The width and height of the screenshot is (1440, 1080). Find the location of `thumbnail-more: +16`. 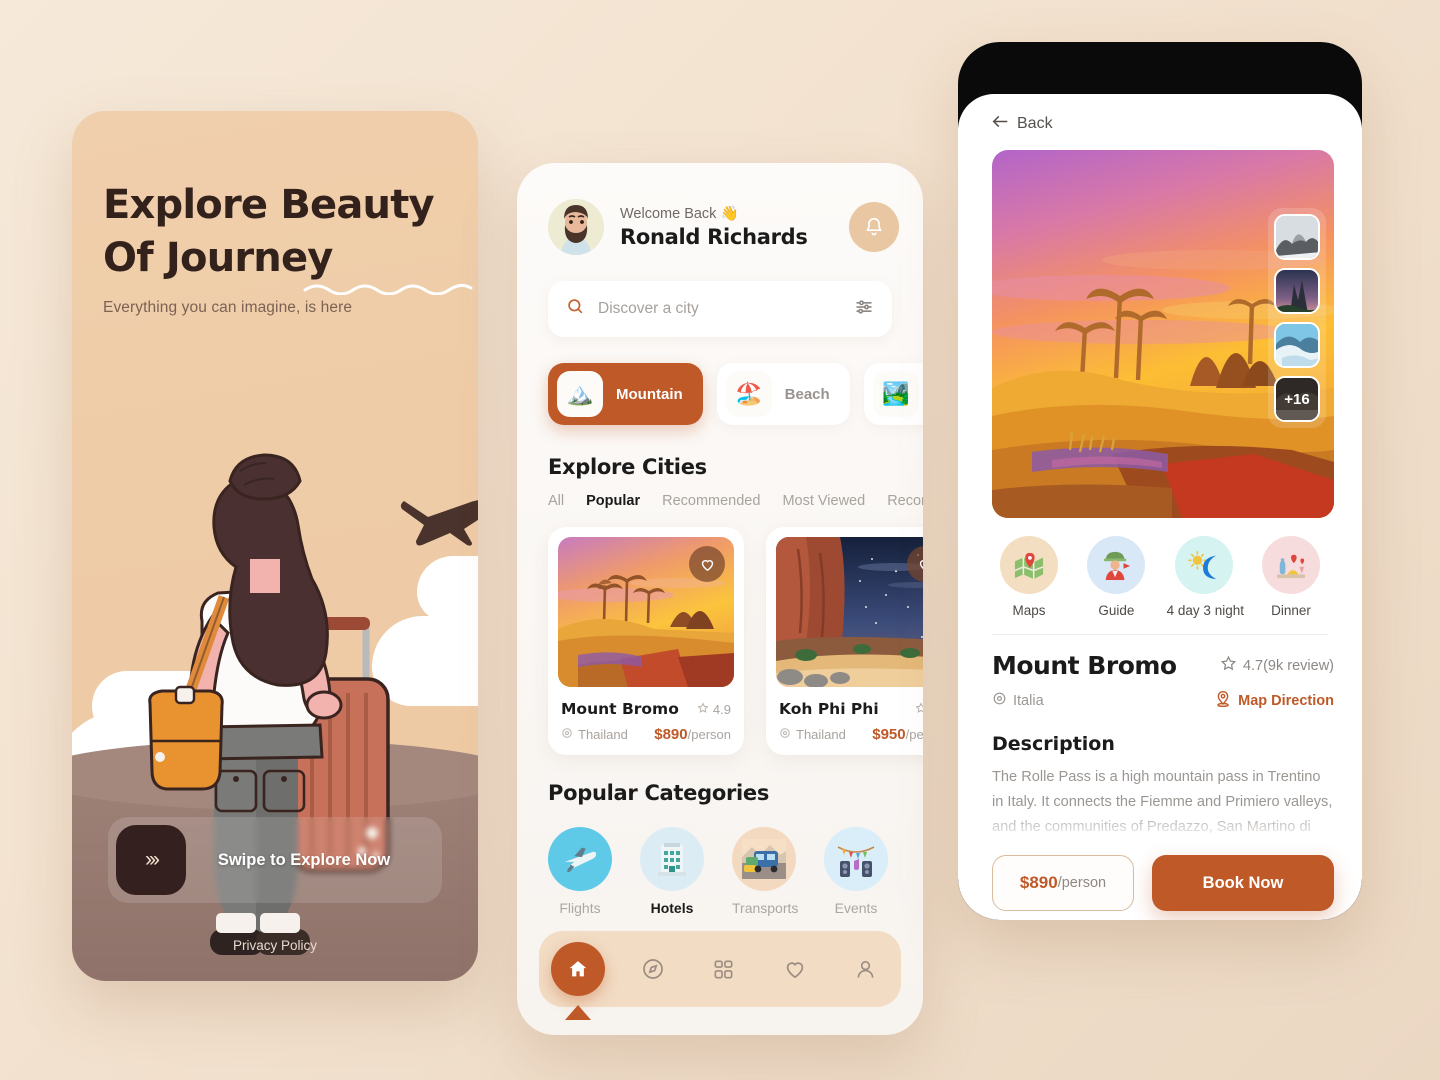

thumbnail-more: +16 is located at coordinates (1297, 399).